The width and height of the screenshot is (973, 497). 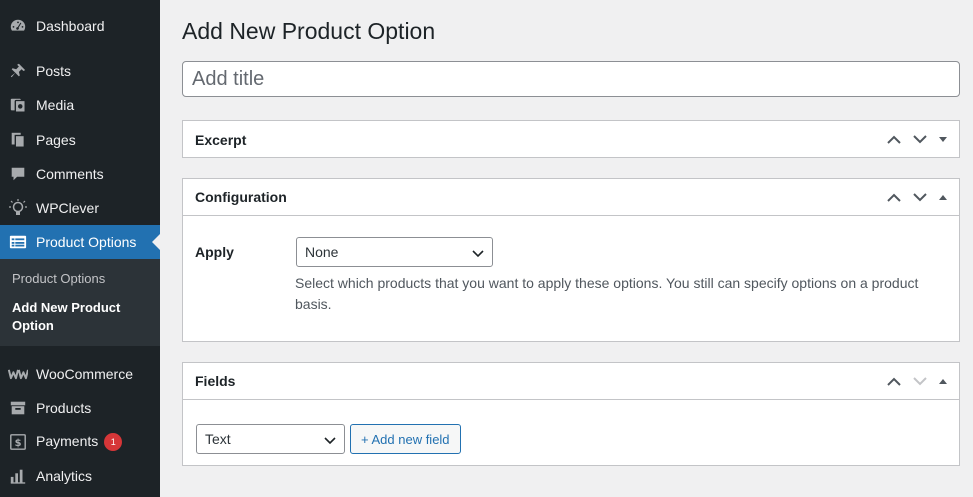 What do you see at coordinates (270, 439) in the screenshot?
I see `field-type-select: Text` at bounding box center [270, 439].